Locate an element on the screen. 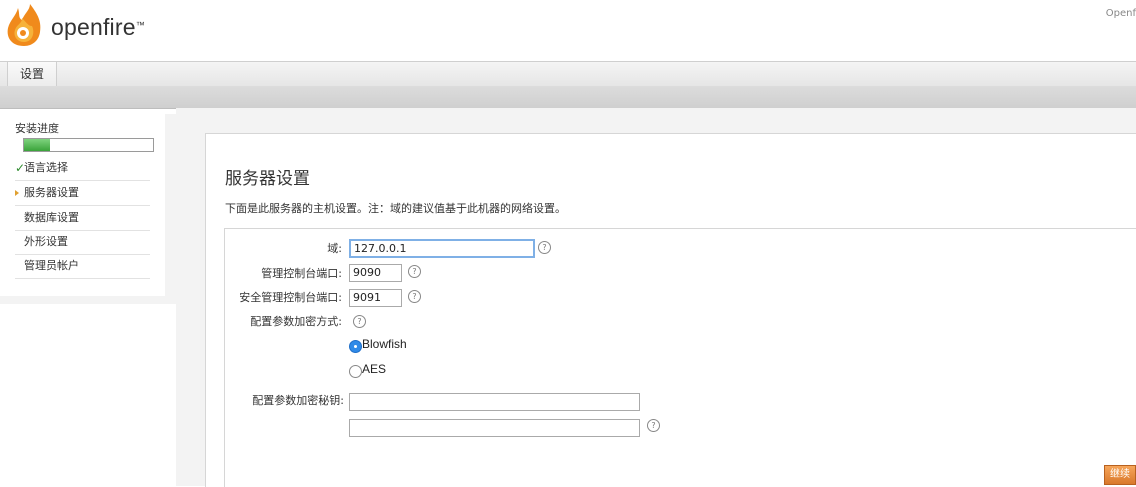  sub-nav-bar is located at coordinates (568, 97).